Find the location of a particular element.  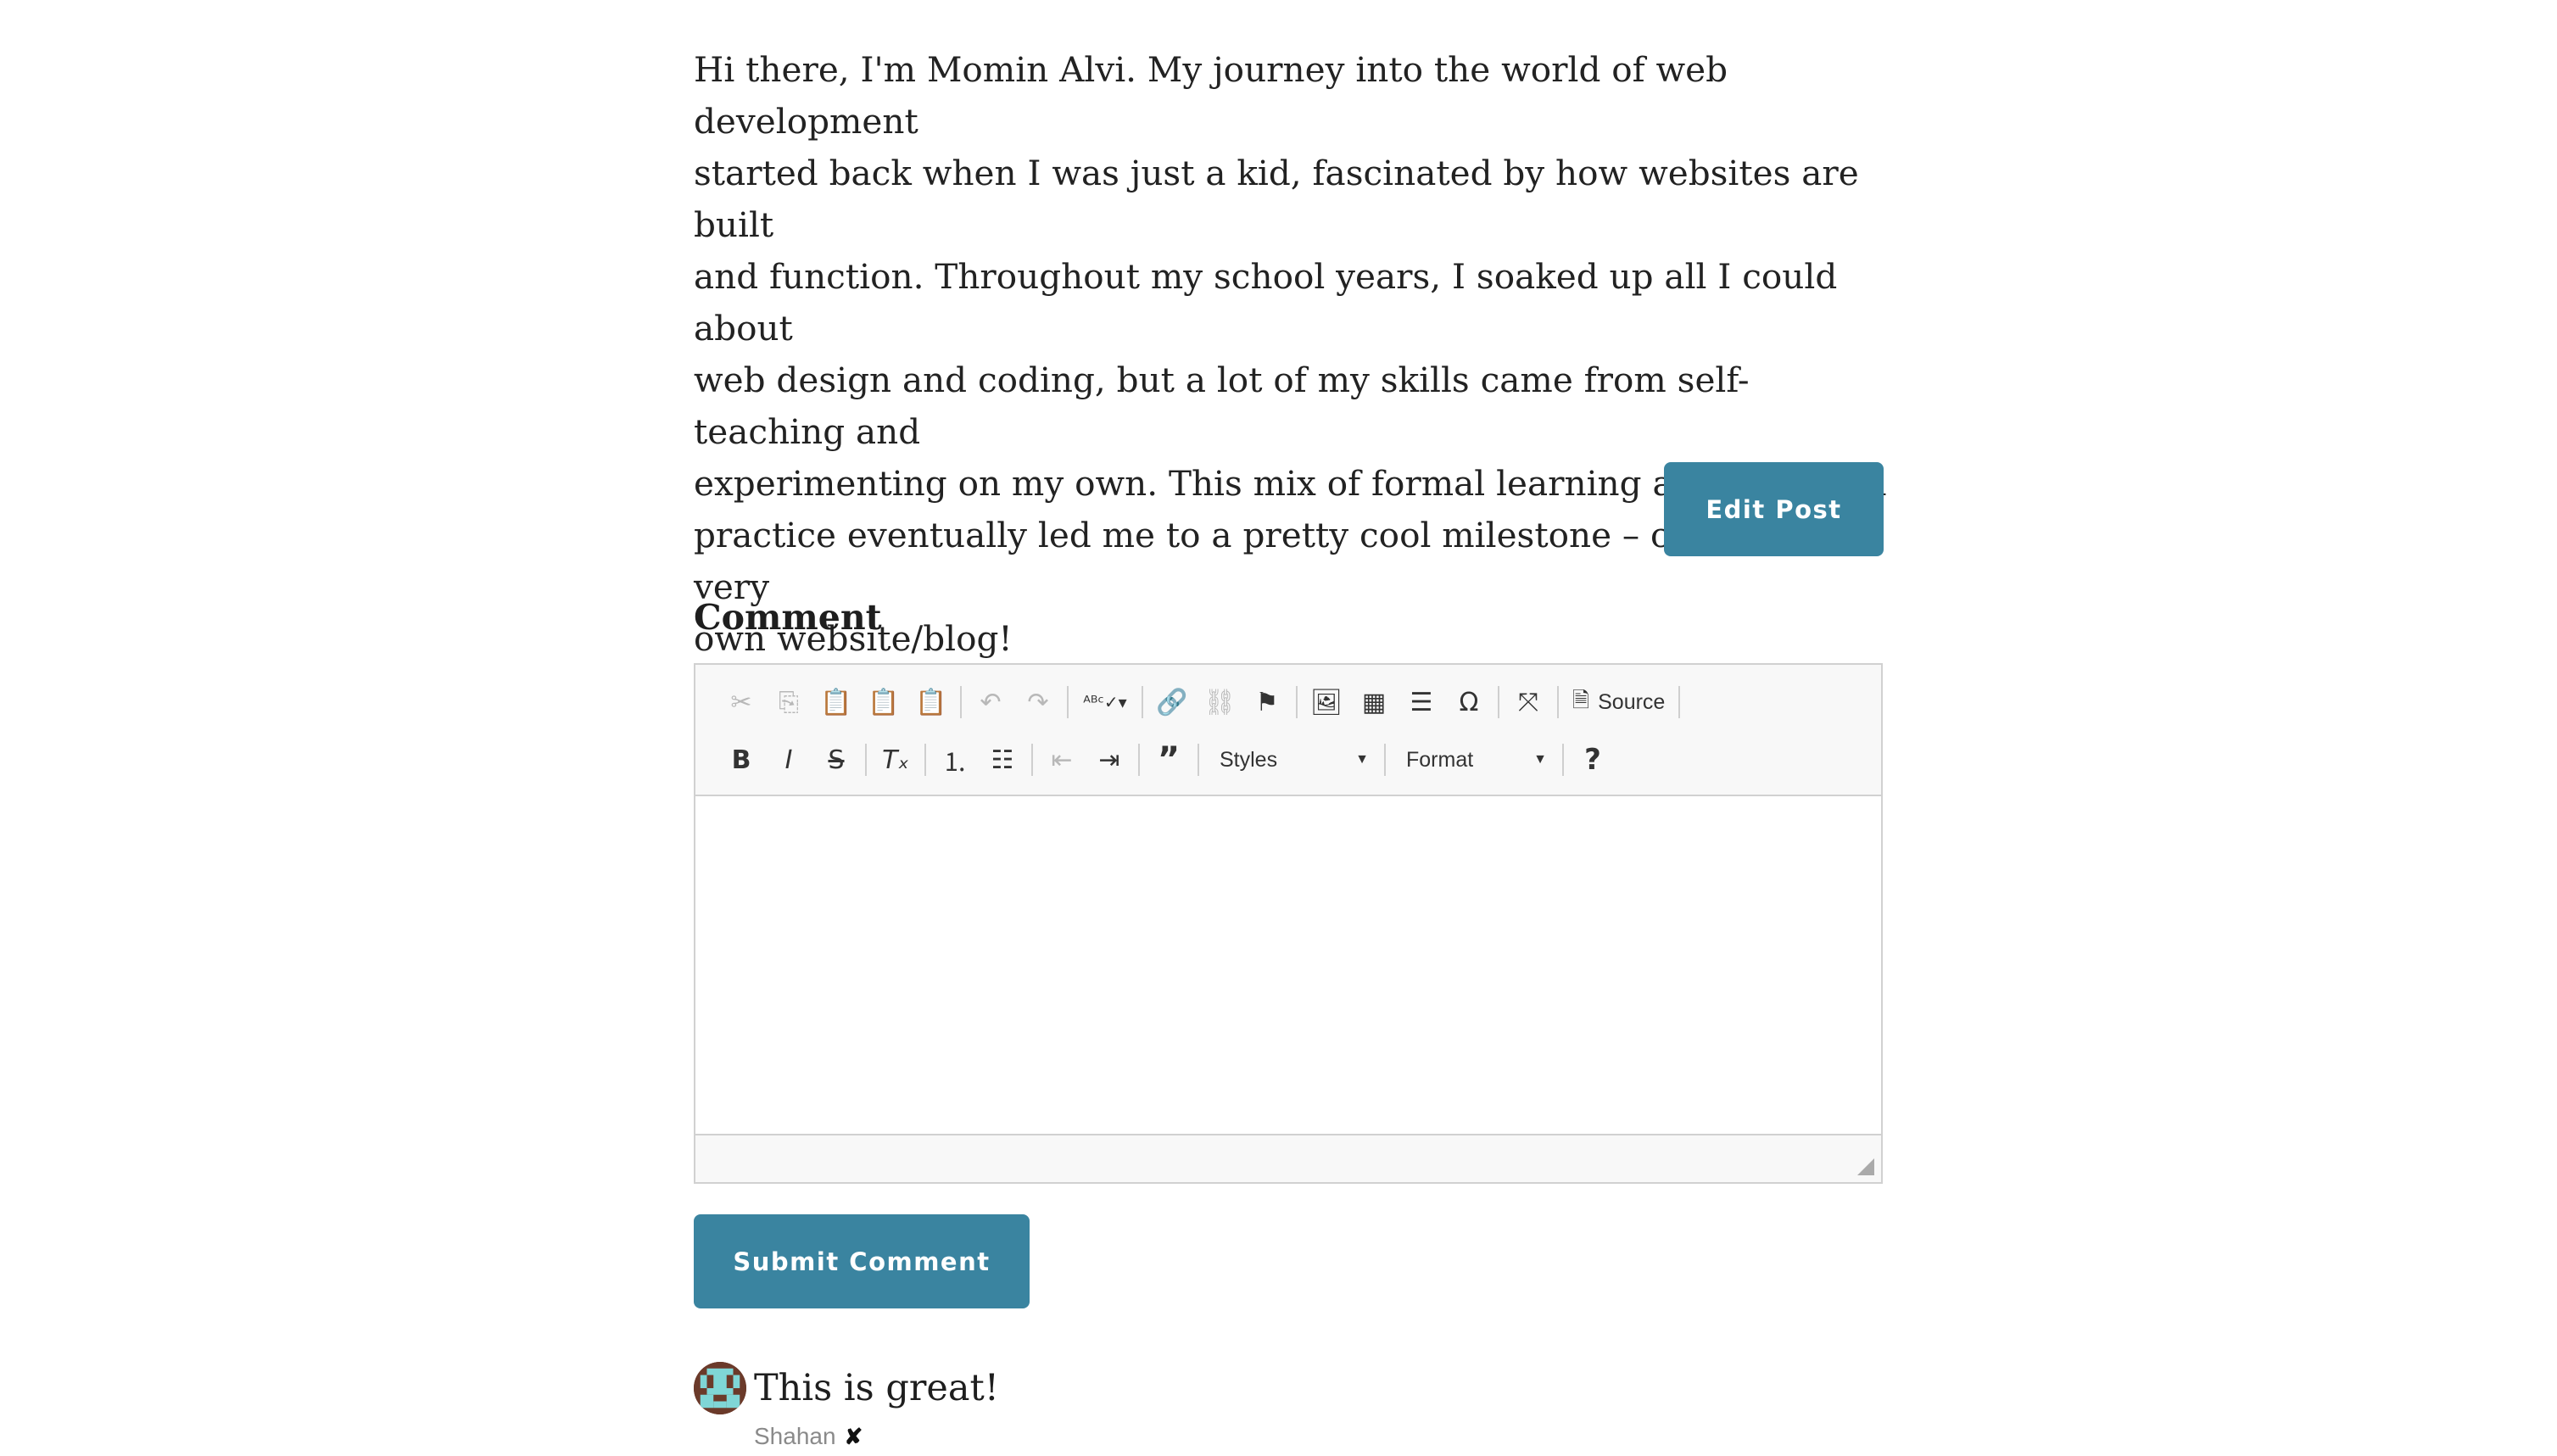

source-icon: 🗎 is located at coordinates (1581, 700).